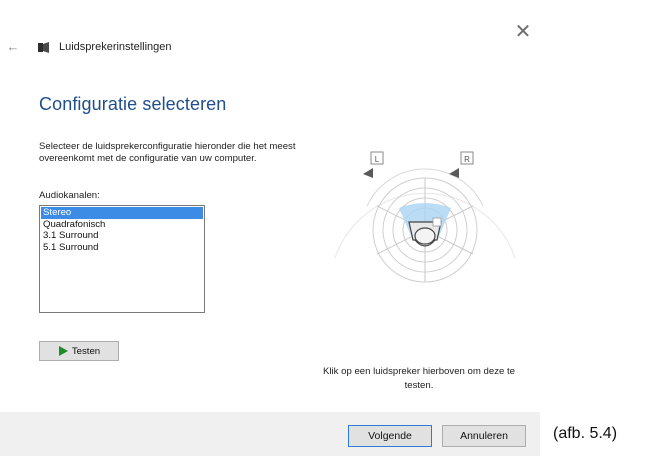 The width and height of the screenshot is (659, 456). Describe the element at coordinates (122, 213) in the screenshot. I see `list-item-stereo: Stereo` at that location.